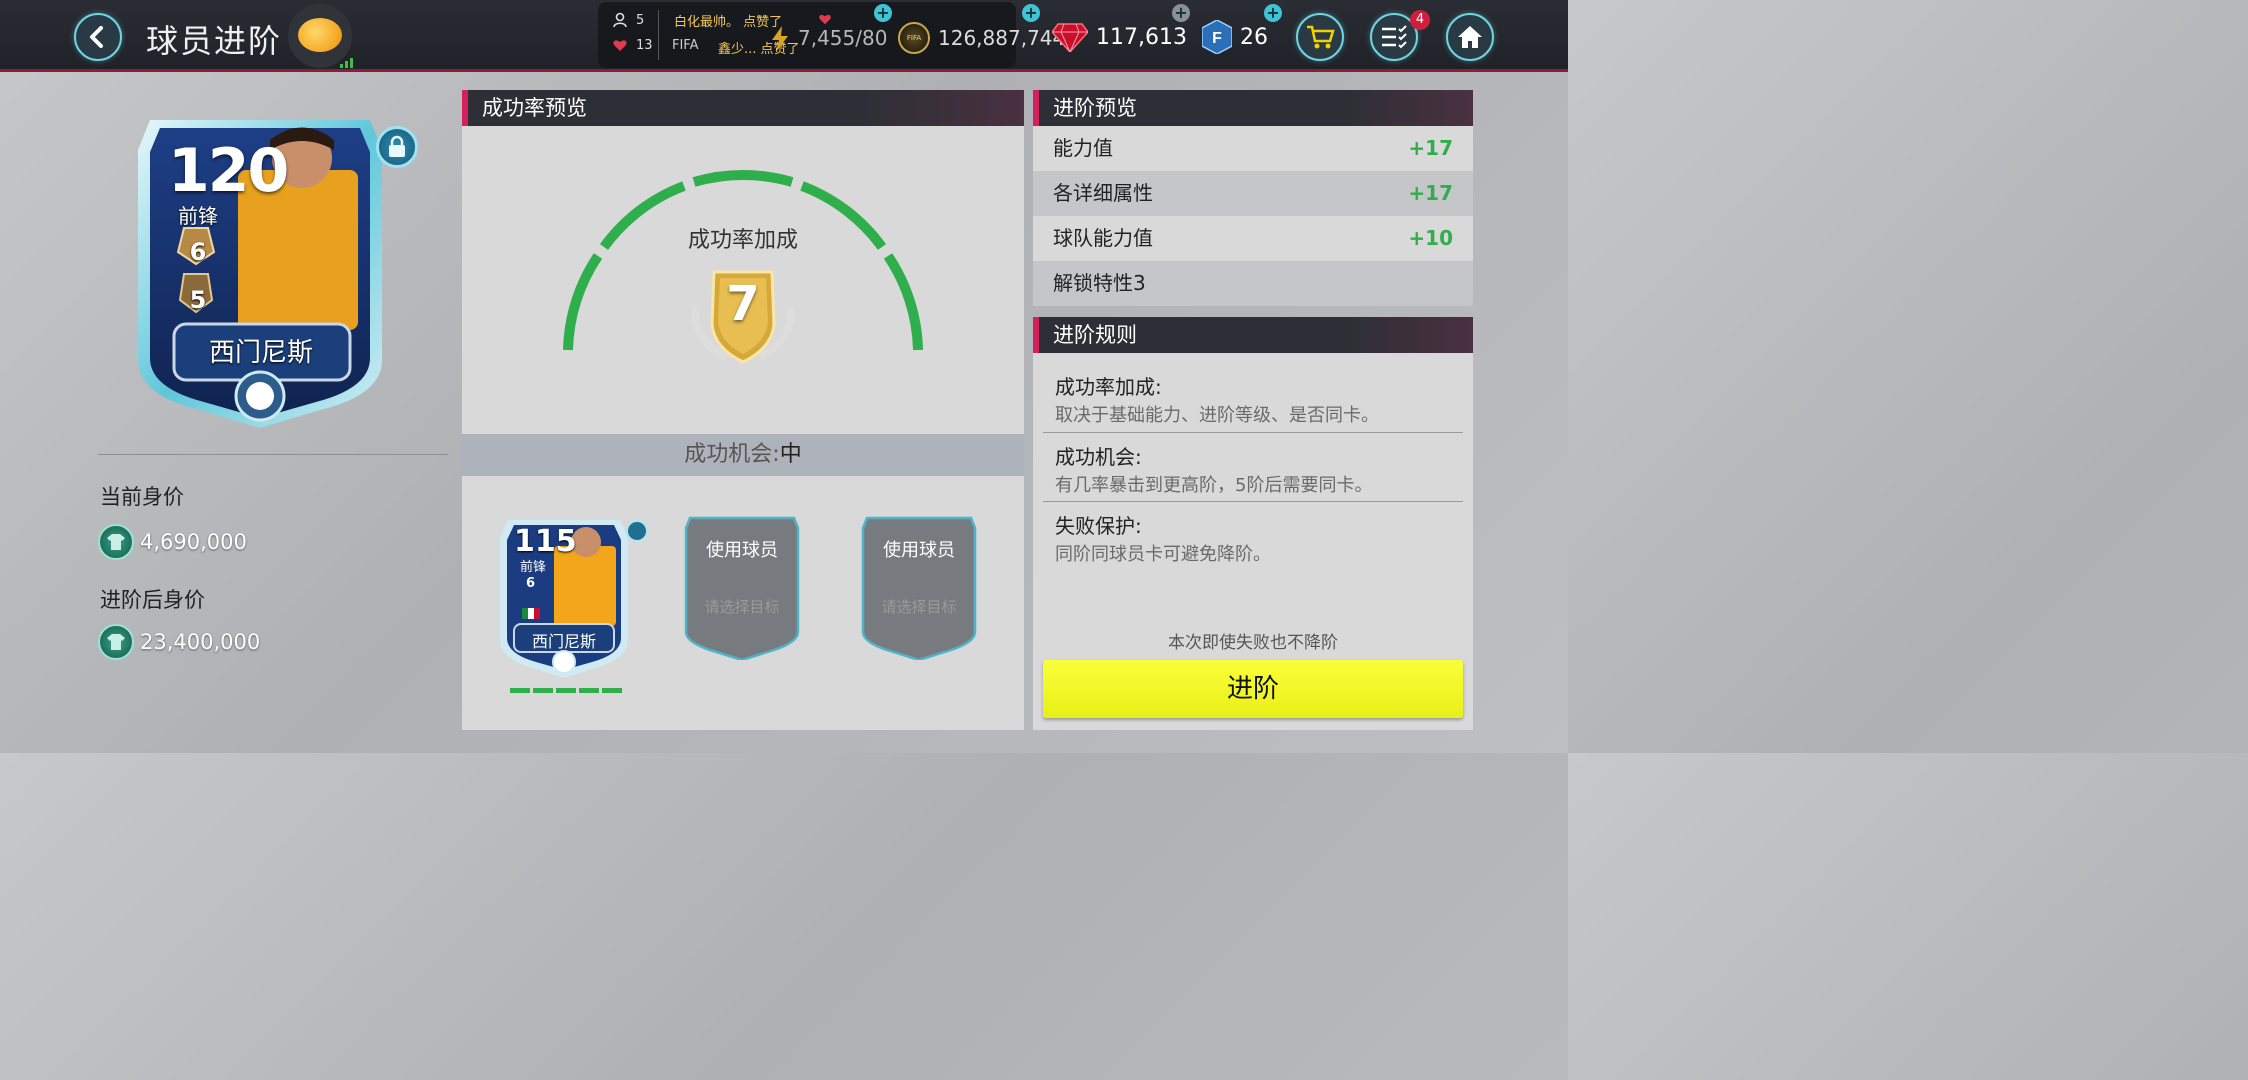  What do you see at coordinates (790, 454) in the screenshot?
I see `chance-value: 中` at bounding box center [790, 454].